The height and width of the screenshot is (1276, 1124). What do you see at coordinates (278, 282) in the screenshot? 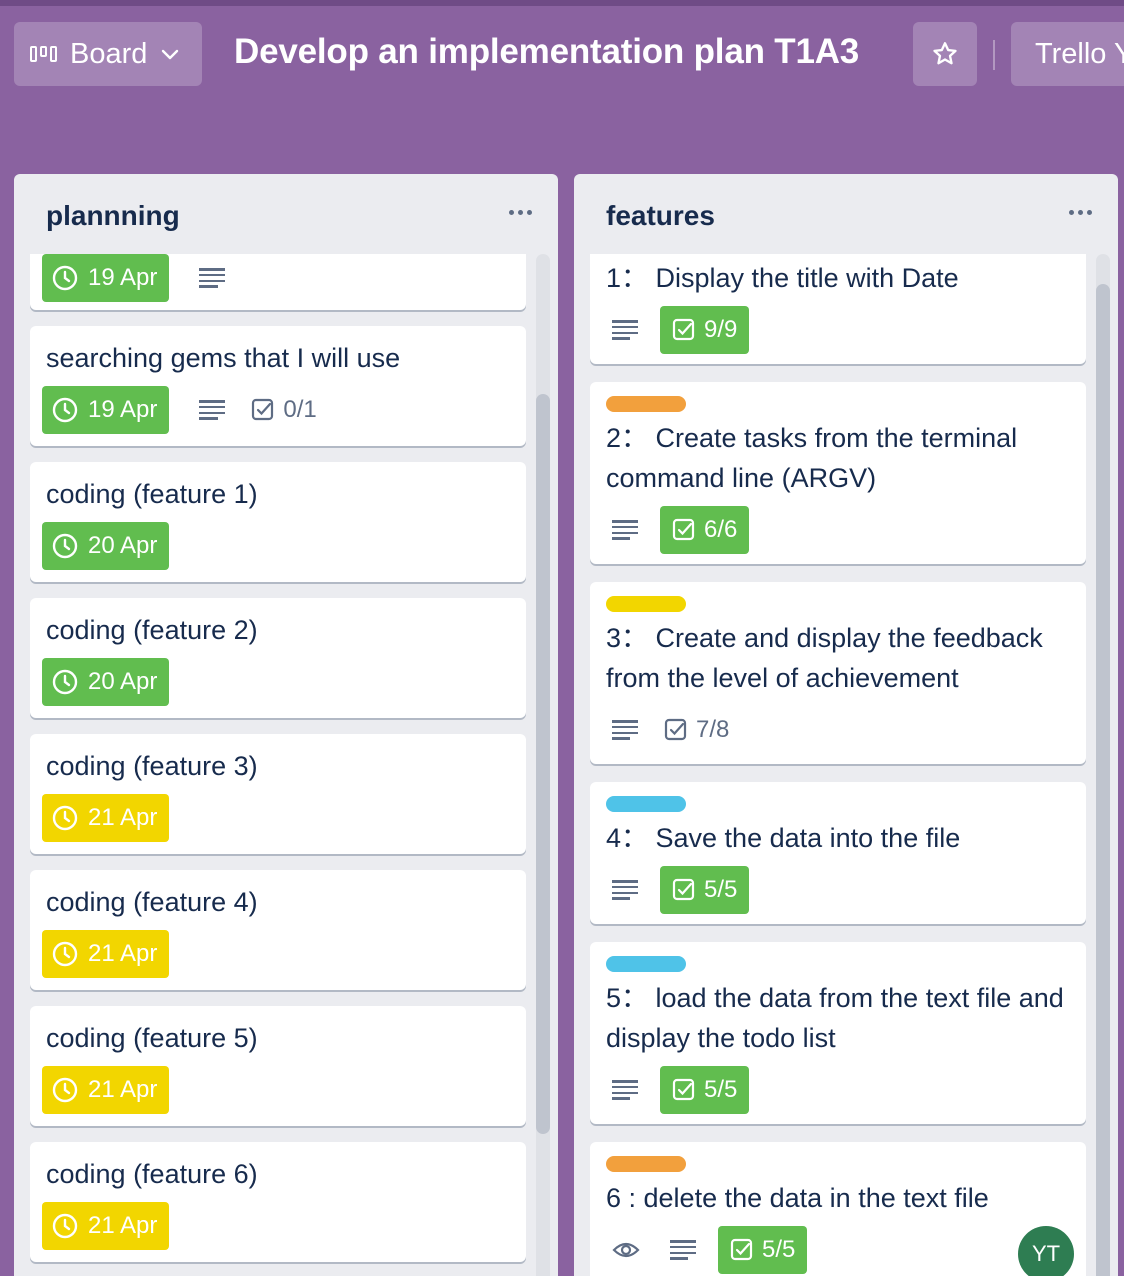
I see `card: 19 Apr` at bounding box center [278, 282].